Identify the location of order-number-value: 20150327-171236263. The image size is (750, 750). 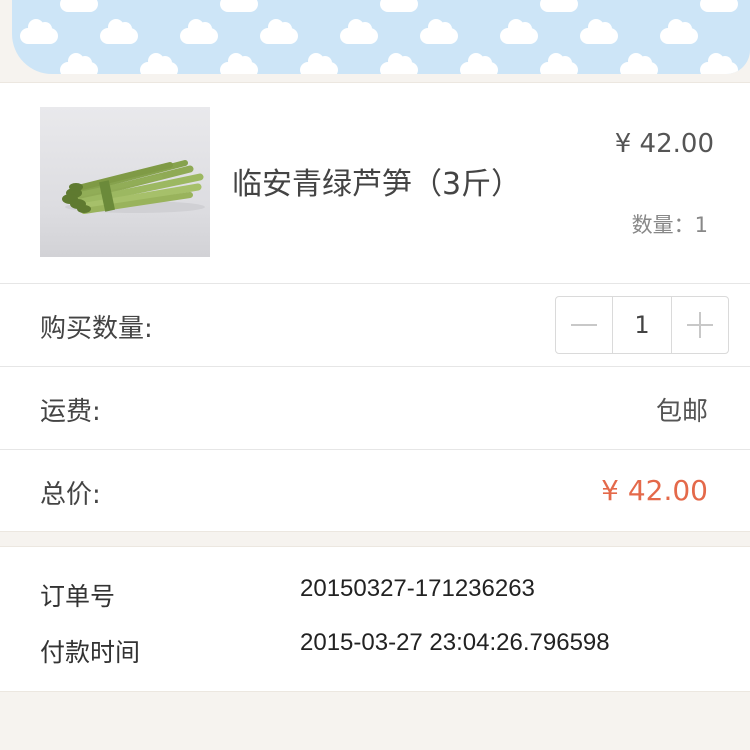
(417, 588).